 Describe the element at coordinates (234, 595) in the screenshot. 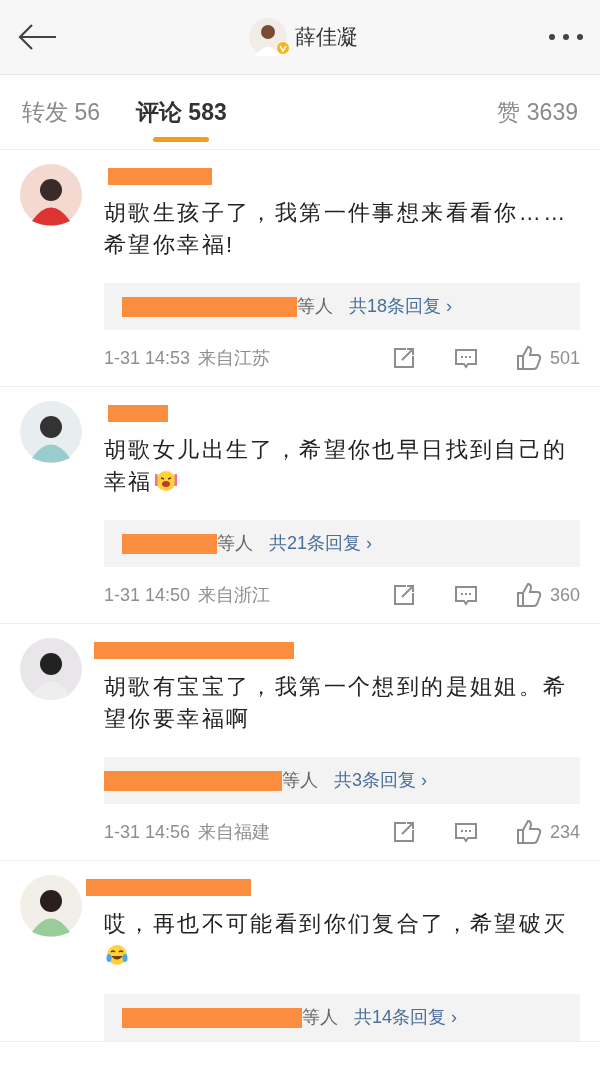

I see `location-text: 来自浙江` at that location.